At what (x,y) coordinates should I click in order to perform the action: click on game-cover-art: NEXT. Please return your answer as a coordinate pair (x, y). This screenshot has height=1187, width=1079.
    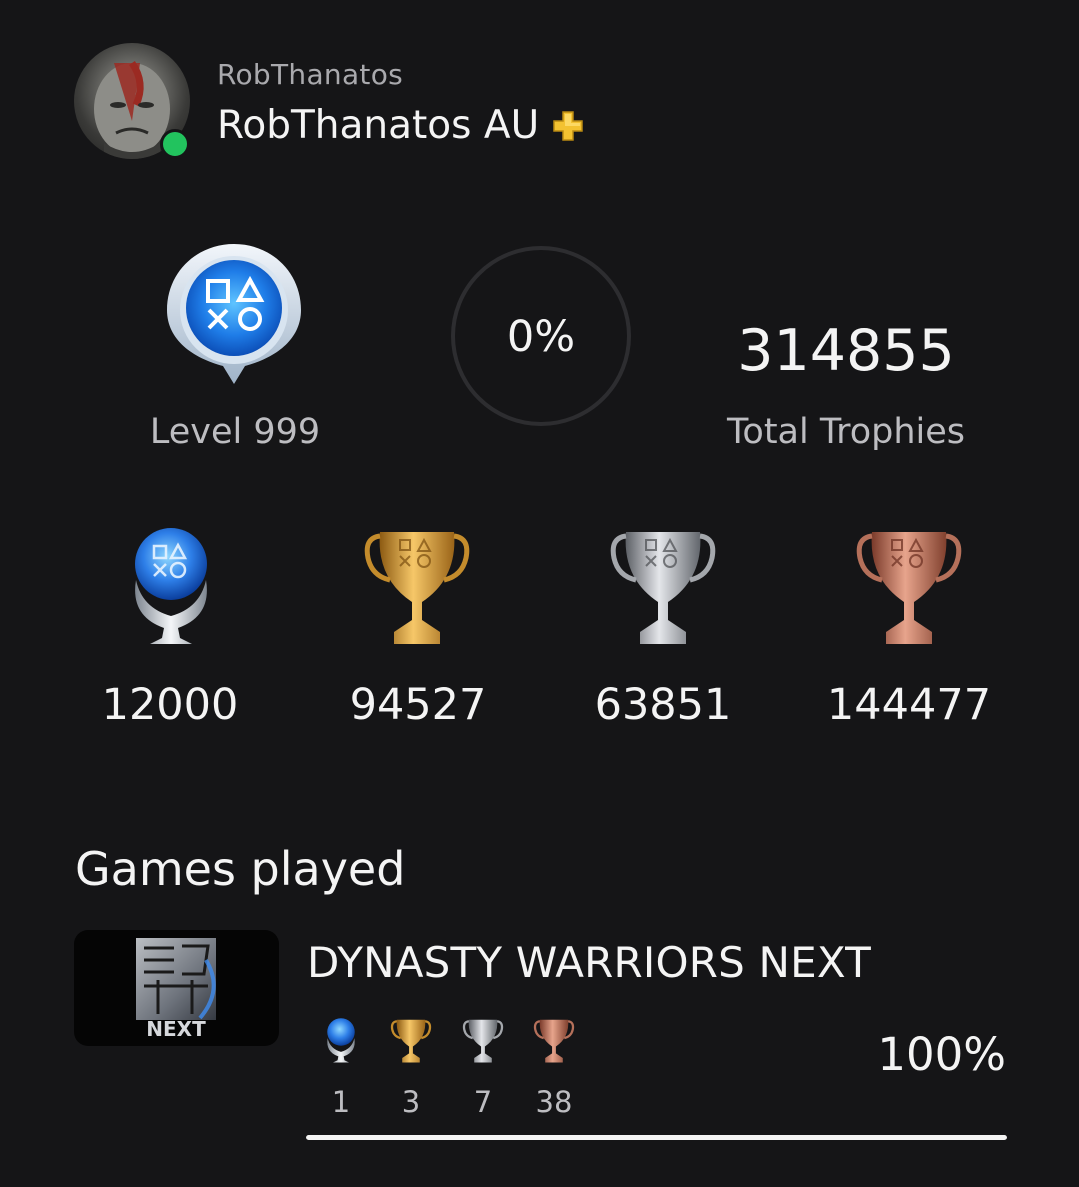
    Looking at the image, I should click on (176, 989).